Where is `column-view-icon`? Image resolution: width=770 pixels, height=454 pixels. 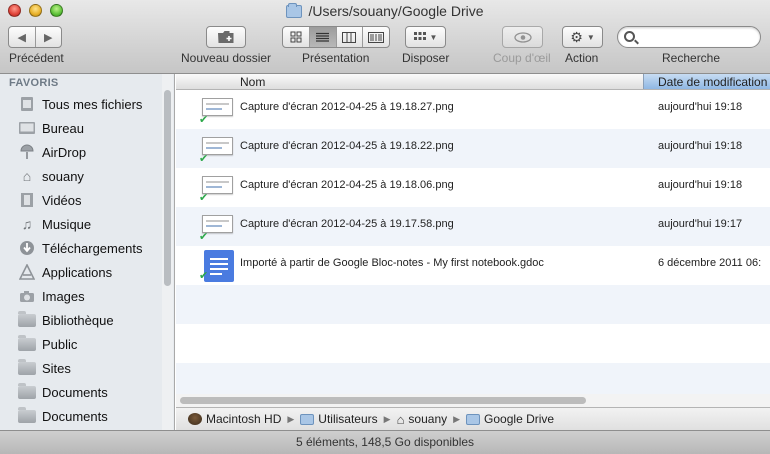
column-view-icon is located at coordinates (349, 37).